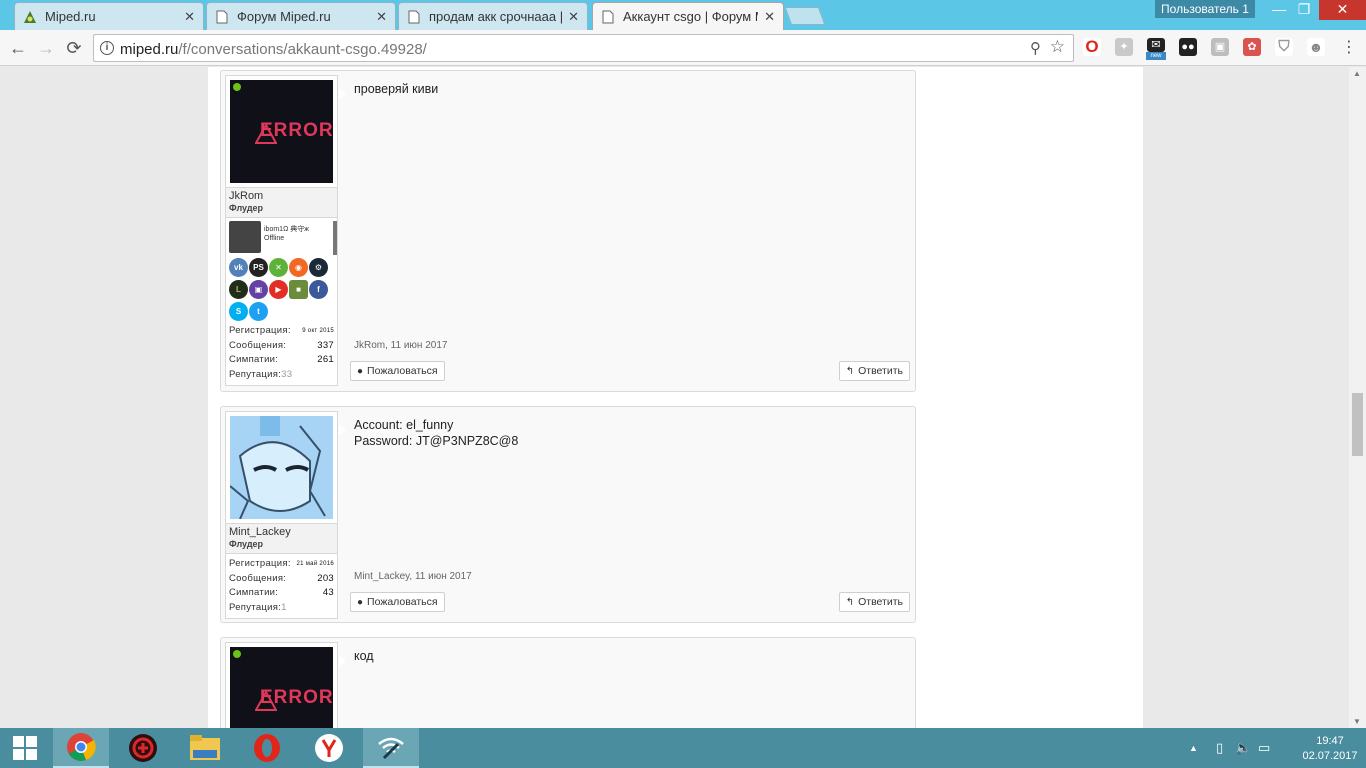 This screenshot has height=768, width=1366. What do you see at coordinates (1035, 48) in the screenshot?
I see `zoom-icon: ⚲` at bounding box center [1035, 48].